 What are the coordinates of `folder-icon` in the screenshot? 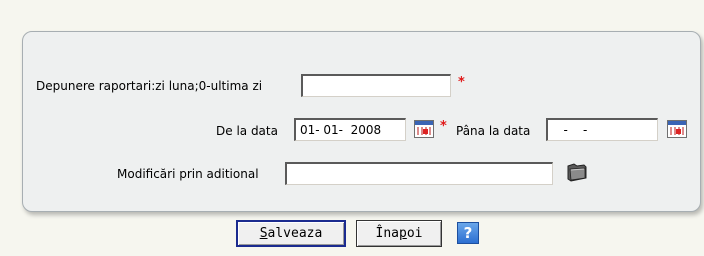 It's located at (577, 172).